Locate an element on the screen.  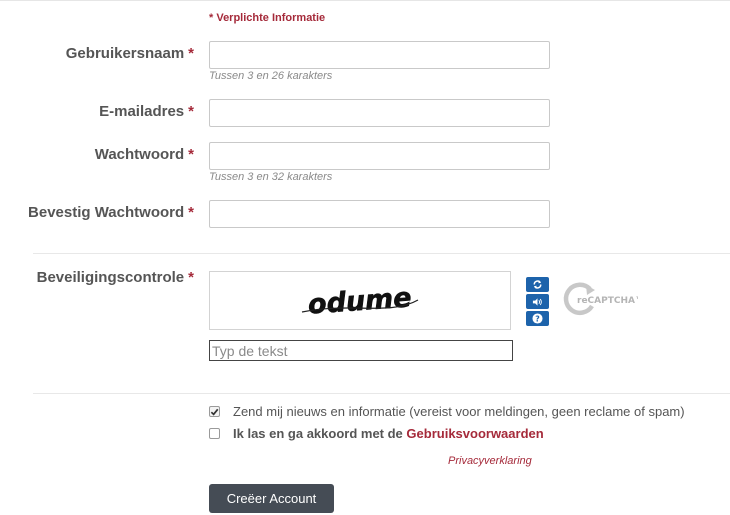
confirm-password-input is located at coordinates (379, 214).